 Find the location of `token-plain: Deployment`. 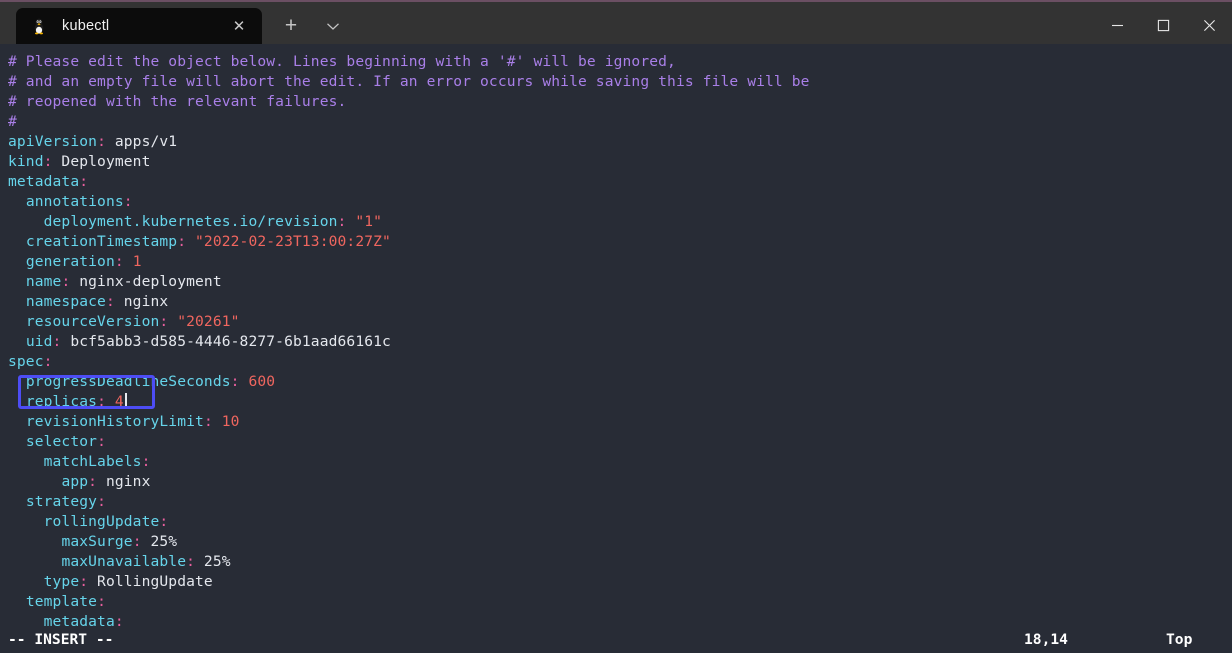

token-plain: Deployment is located at coordinates (101, 161).